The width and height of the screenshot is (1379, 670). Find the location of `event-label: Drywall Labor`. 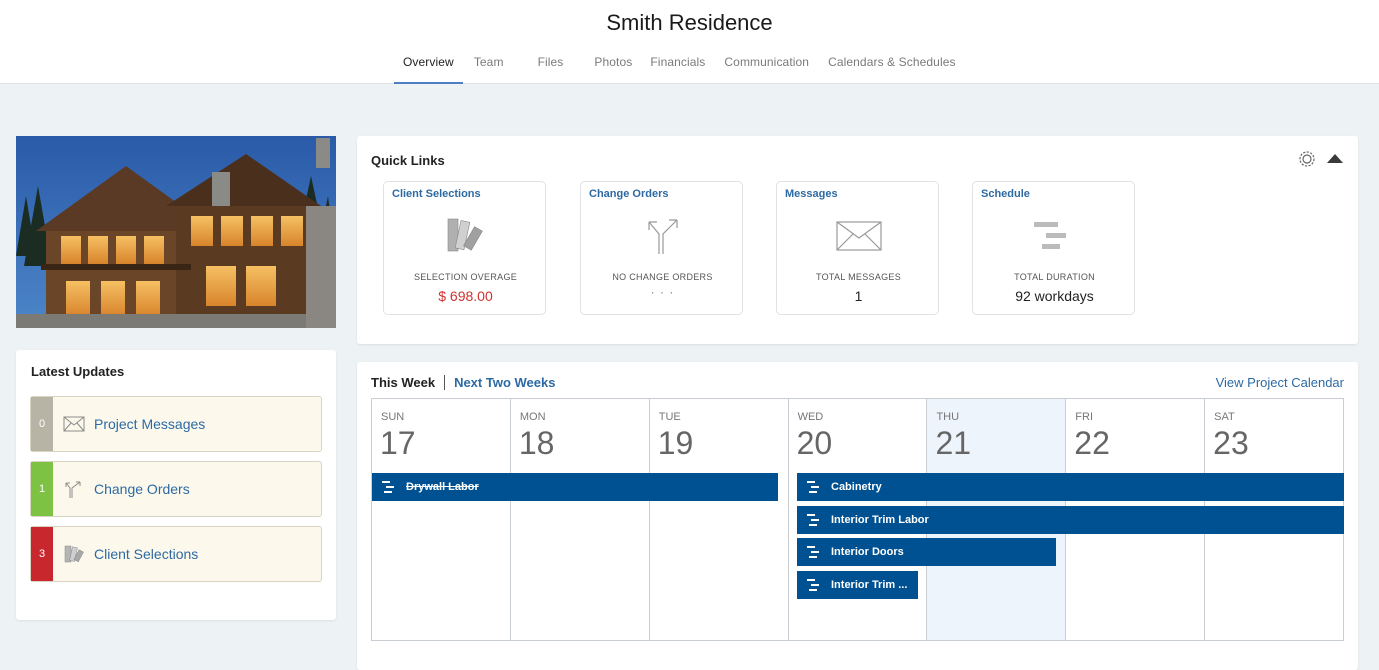

event-label: Drywall Labor is located at coordinates (442, 487).